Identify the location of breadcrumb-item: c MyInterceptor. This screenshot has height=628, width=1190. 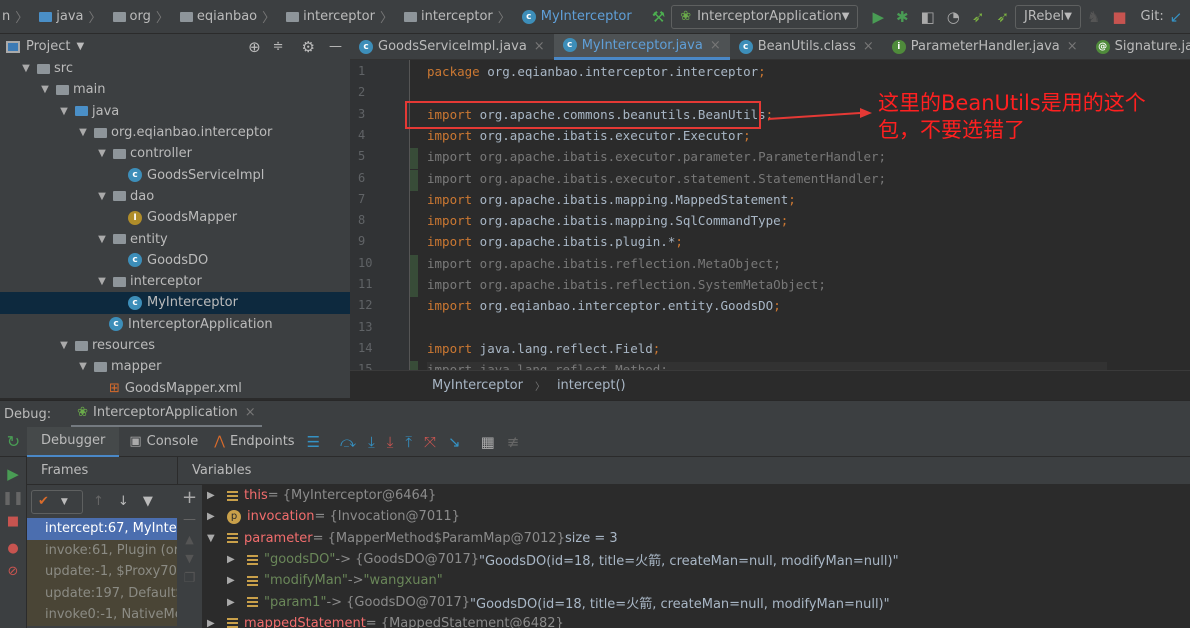
(576, 16).